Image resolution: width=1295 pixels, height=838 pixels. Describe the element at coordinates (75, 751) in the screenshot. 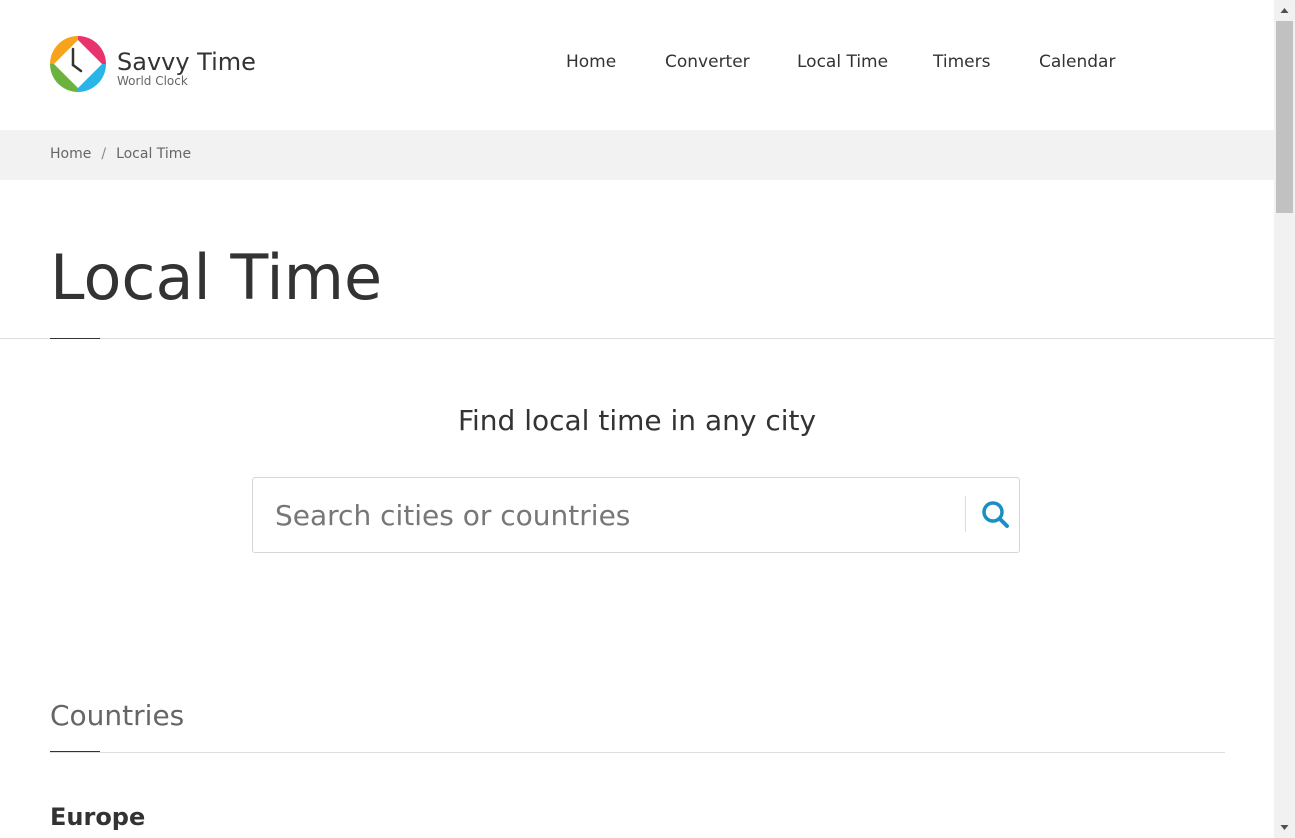

I see `countries-accent-underline` at that location.